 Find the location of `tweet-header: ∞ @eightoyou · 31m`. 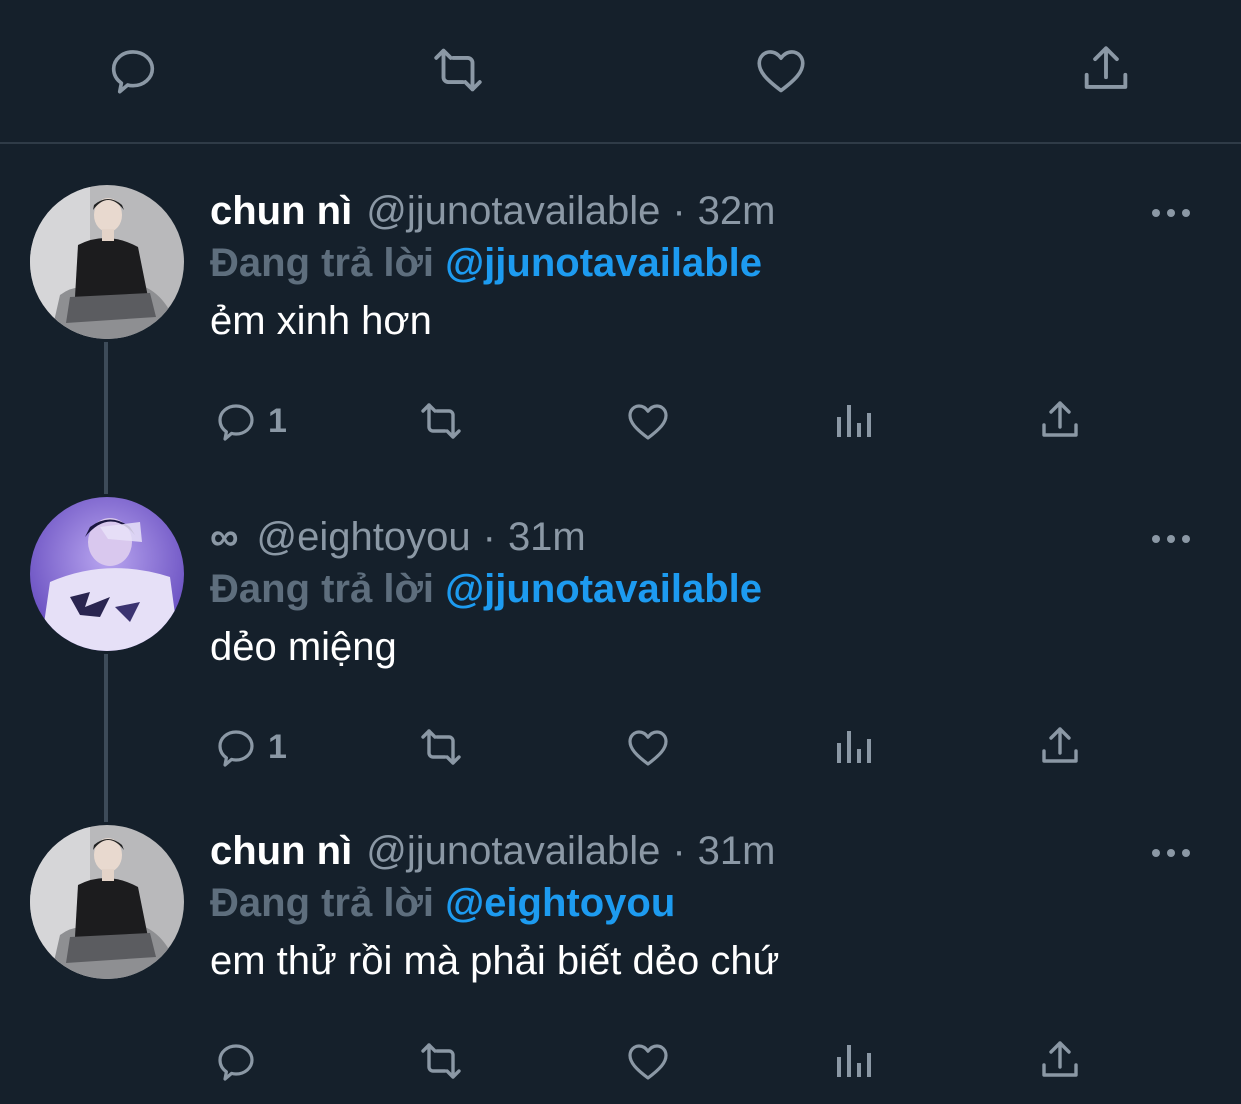

tweet-header: ∞ @eightoyou · 31m is located at coordinates (398, 537).